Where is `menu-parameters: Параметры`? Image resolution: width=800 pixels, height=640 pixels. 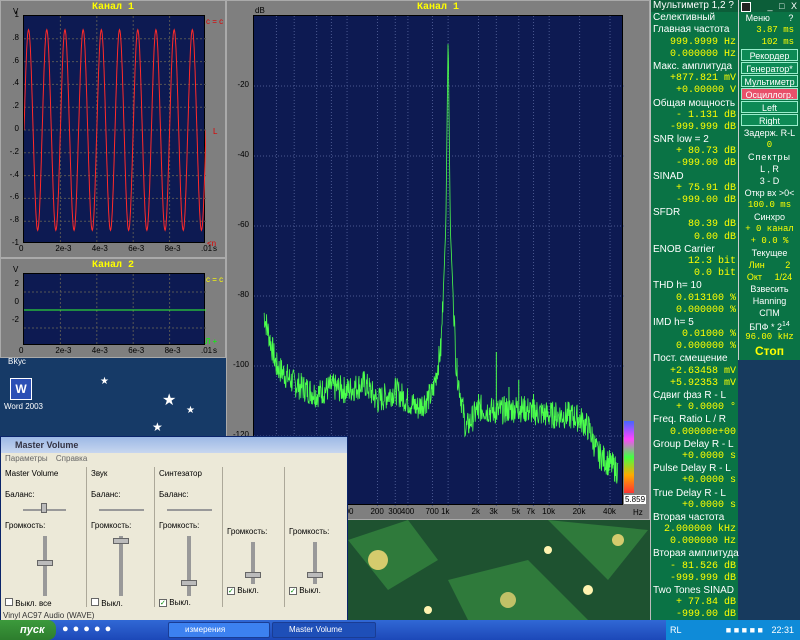 menu-parameters: Параметры is located at coordinates (26, 458).